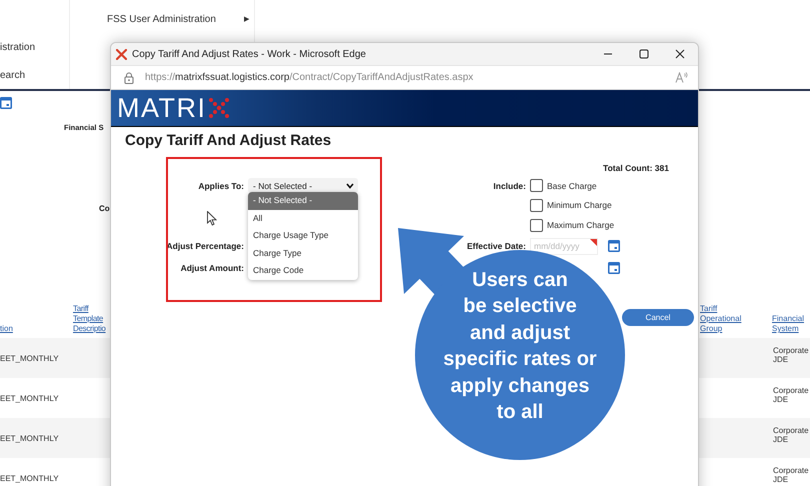 This screenshot has height=486, width=810. I want to click on maximize-icon, so click(644, 54).